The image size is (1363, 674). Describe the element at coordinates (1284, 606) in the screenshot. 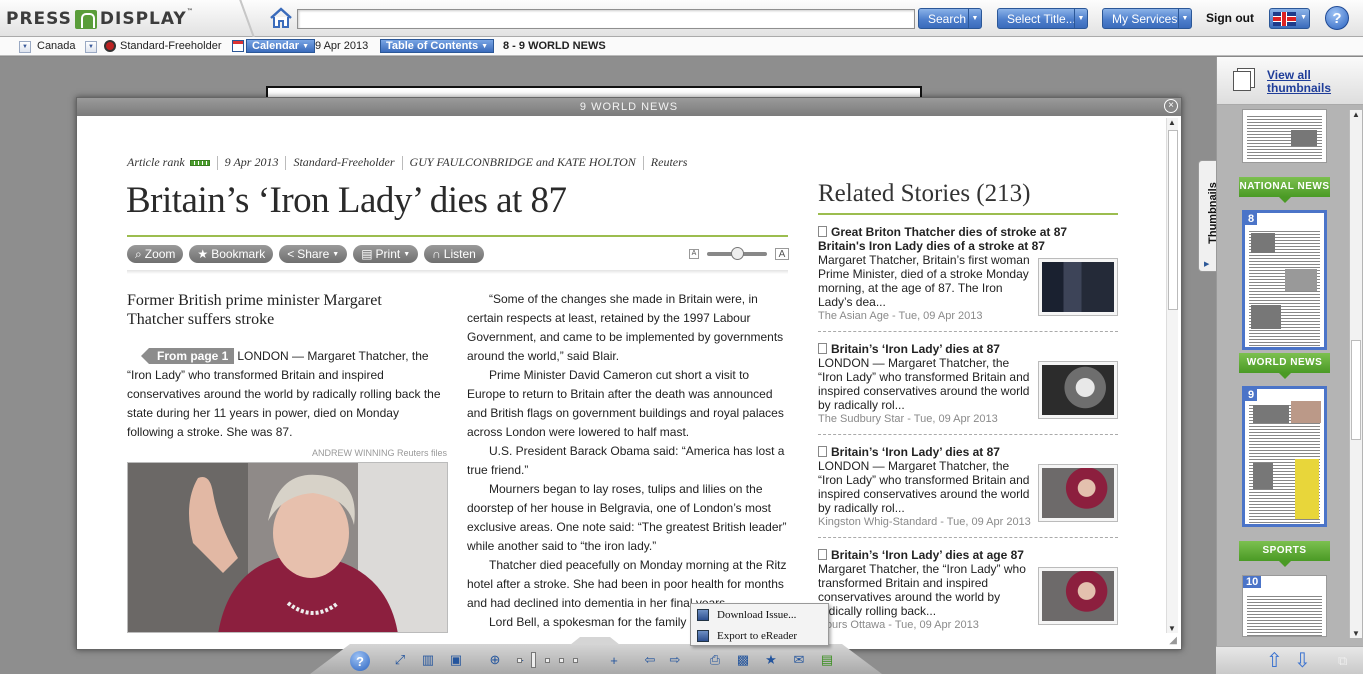

I see `page-thumbnail: 10` at that location.